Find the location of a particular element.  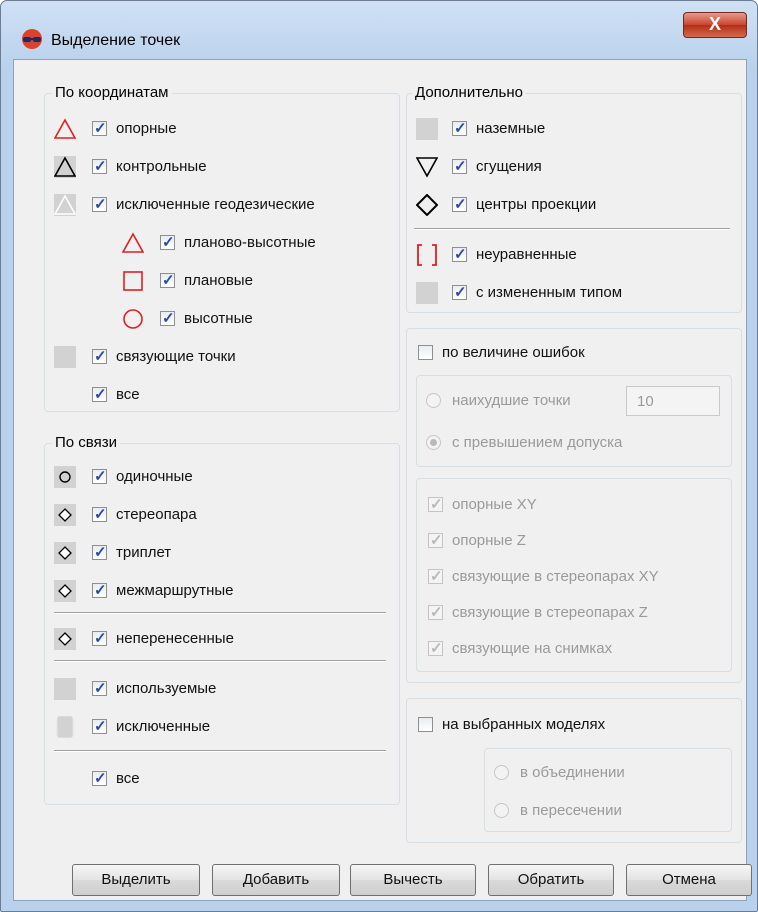

coord-row-tie: связующие точки is located at coordinates (204, 357).